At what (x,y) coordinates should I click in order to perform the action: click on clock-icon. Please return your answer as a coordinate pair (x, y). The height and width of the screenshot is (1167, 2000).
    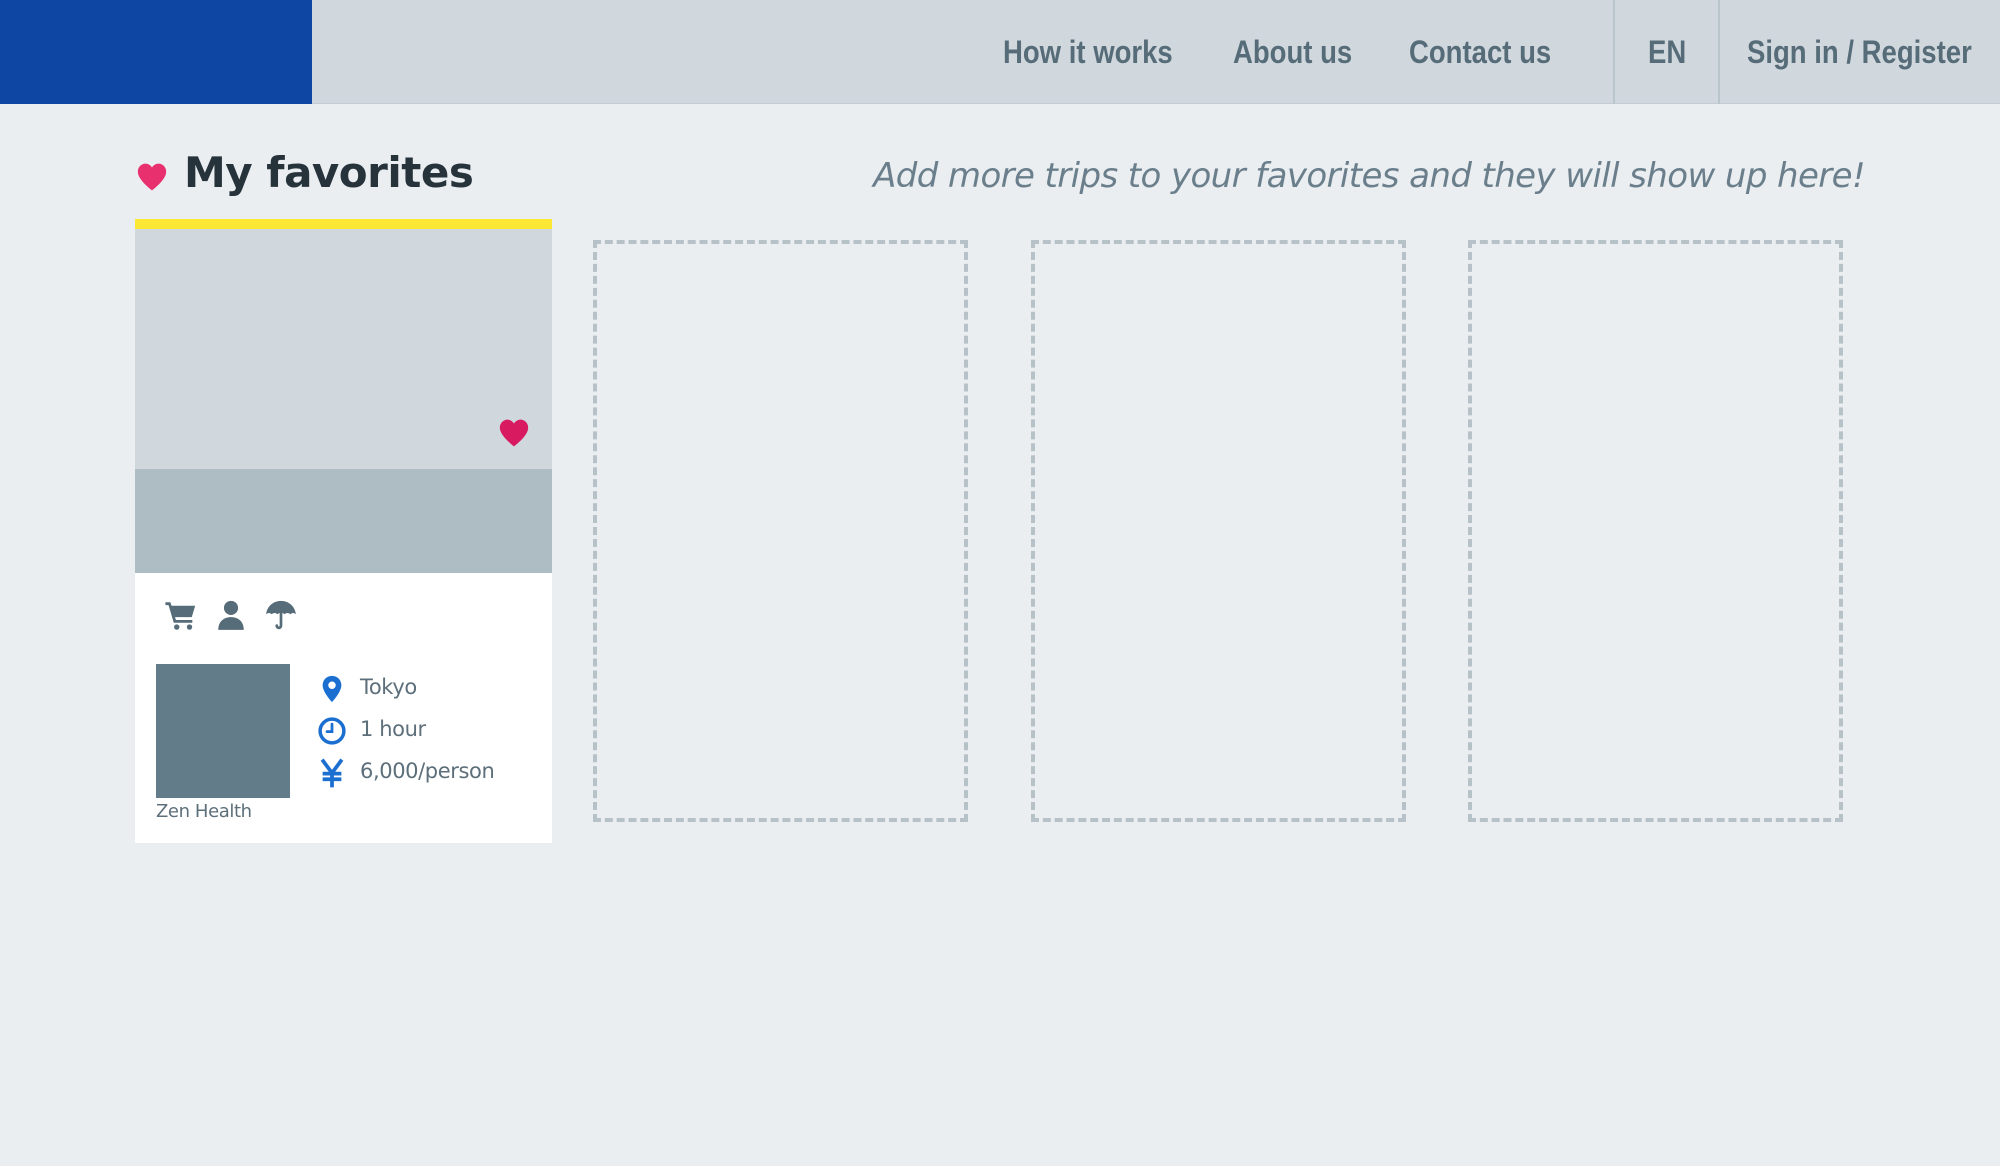
    Looking at the image, I should click on (332, 731).